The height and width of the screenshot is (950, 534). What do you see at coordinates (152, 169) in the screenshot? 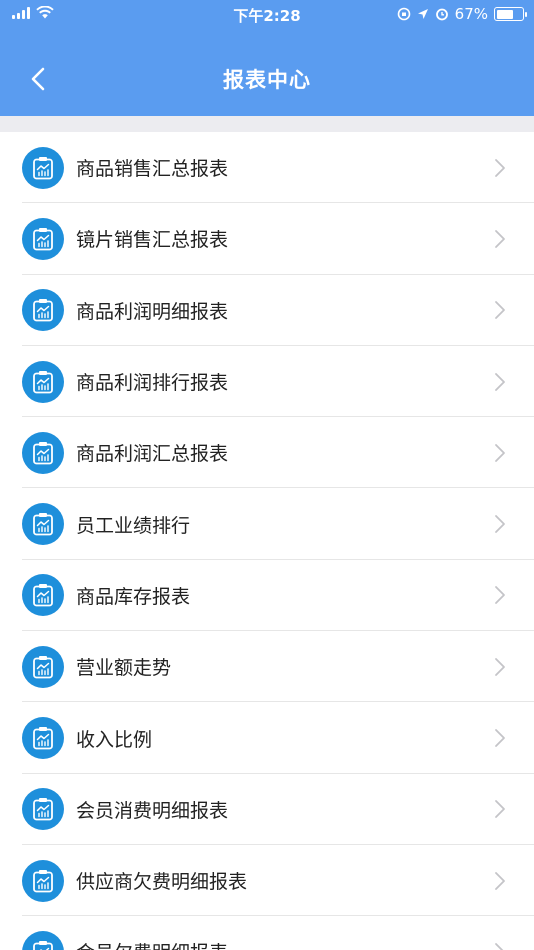
I see `report-label: 商品销售汇总报表` at bounding box center [152, 169].